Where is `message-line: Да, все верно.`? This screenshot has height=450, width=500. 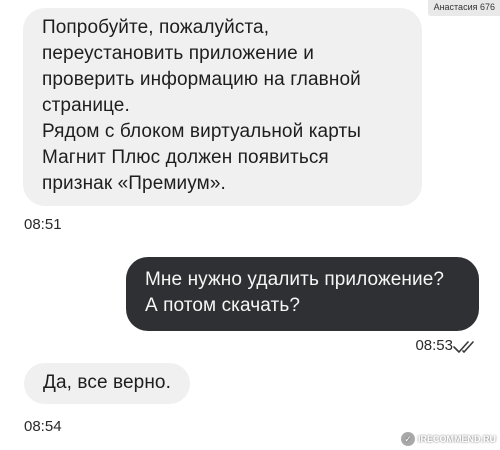 message-line: Да, все верно. is located at coordinates (107, 382).